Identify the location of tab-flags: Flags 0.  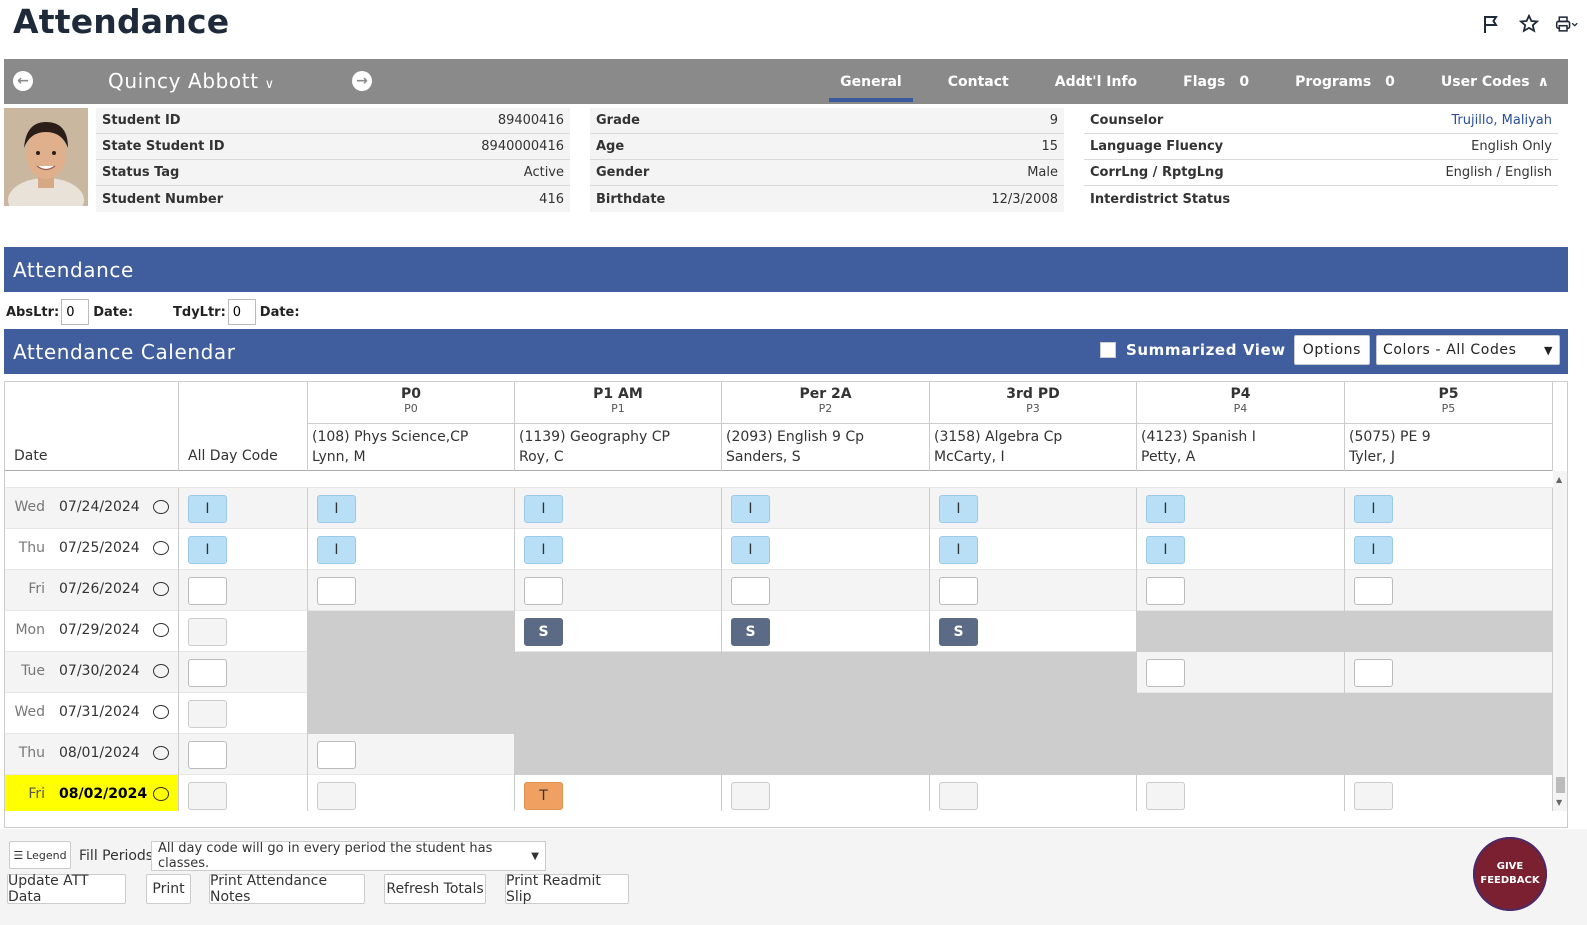
(1216, 81).